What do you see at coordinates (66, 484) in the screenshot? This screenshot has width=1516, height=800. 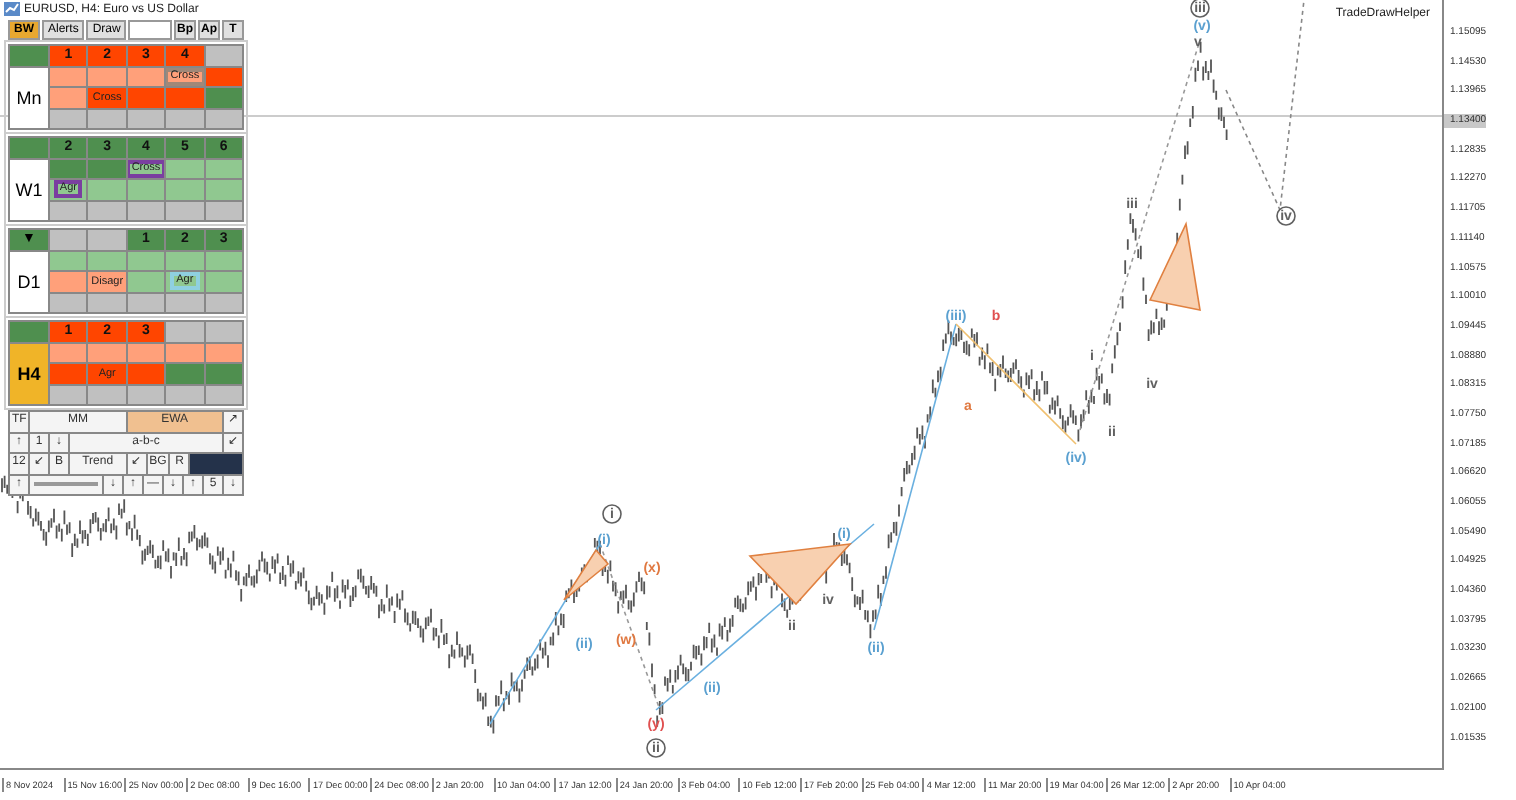 I see `slider-bar` at bounding box center [66, 484].